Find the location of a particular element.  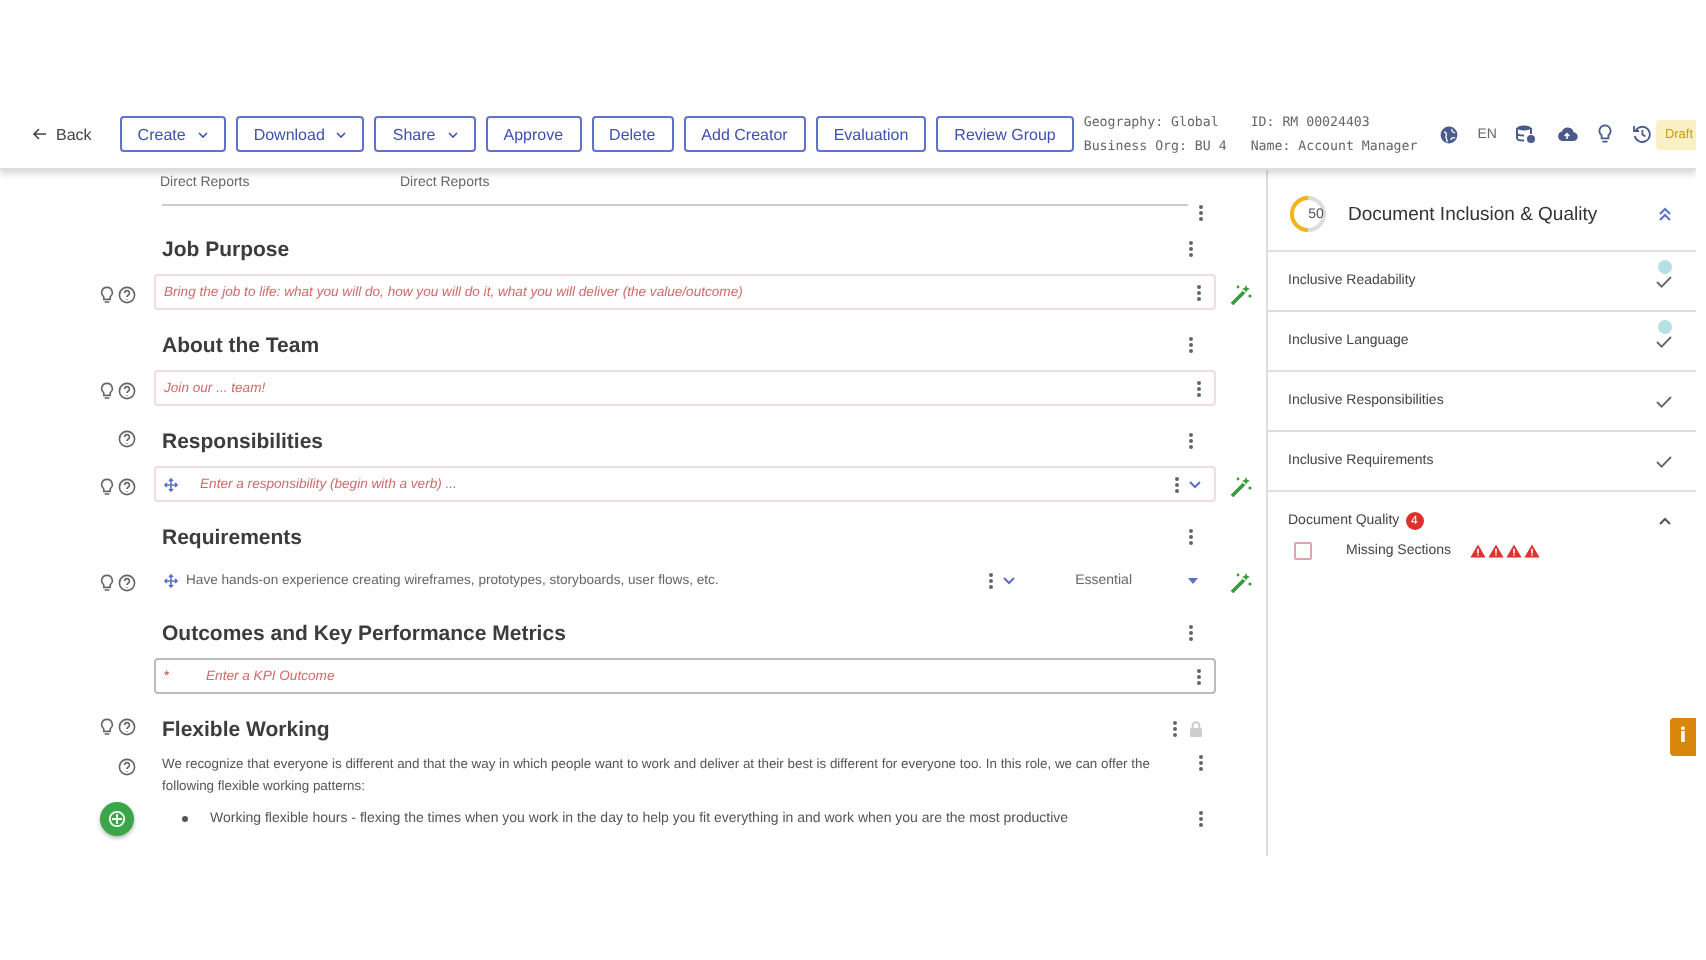

toolbar-button: Create is located at coordinates (172, 134).